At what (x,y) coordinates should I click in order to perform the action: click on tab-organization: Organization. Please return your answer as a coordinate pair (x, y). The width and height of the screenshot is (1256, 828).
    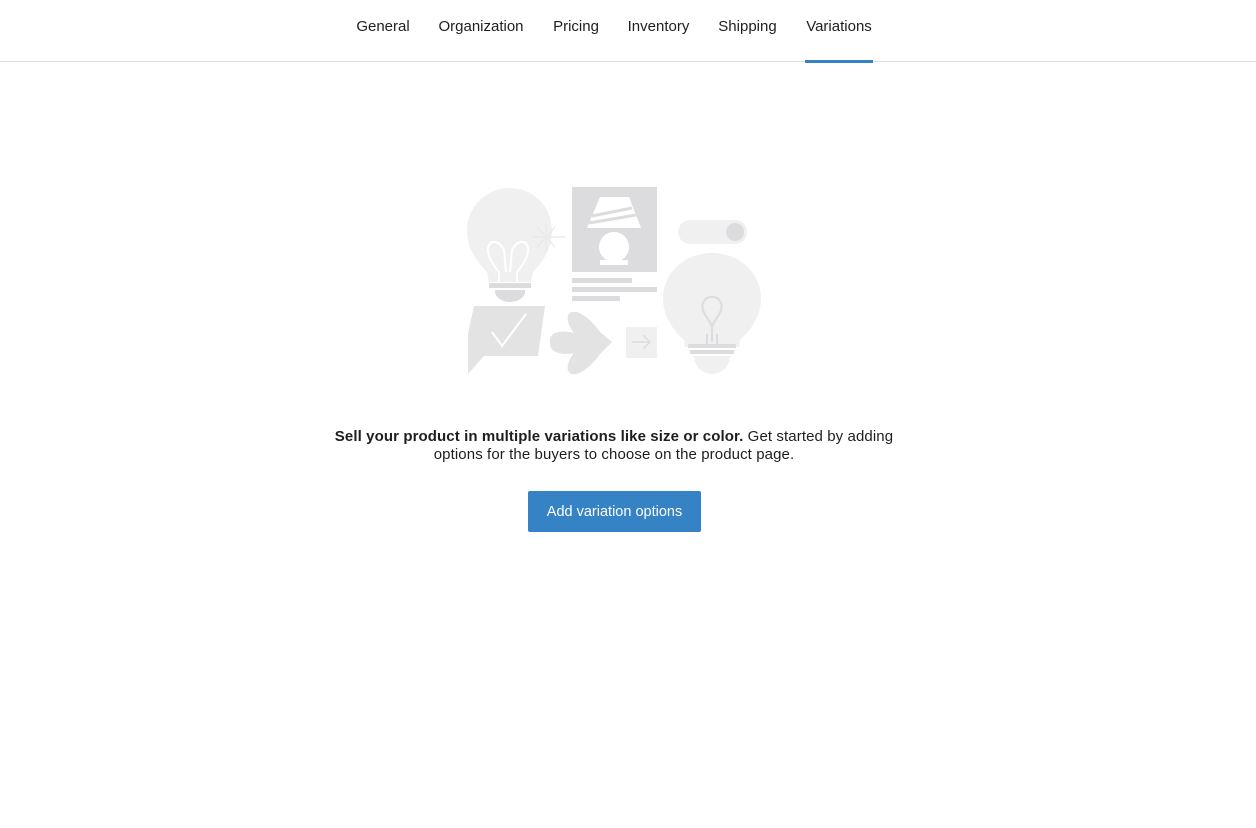
    Looking at the image, I should click on (481, 31).